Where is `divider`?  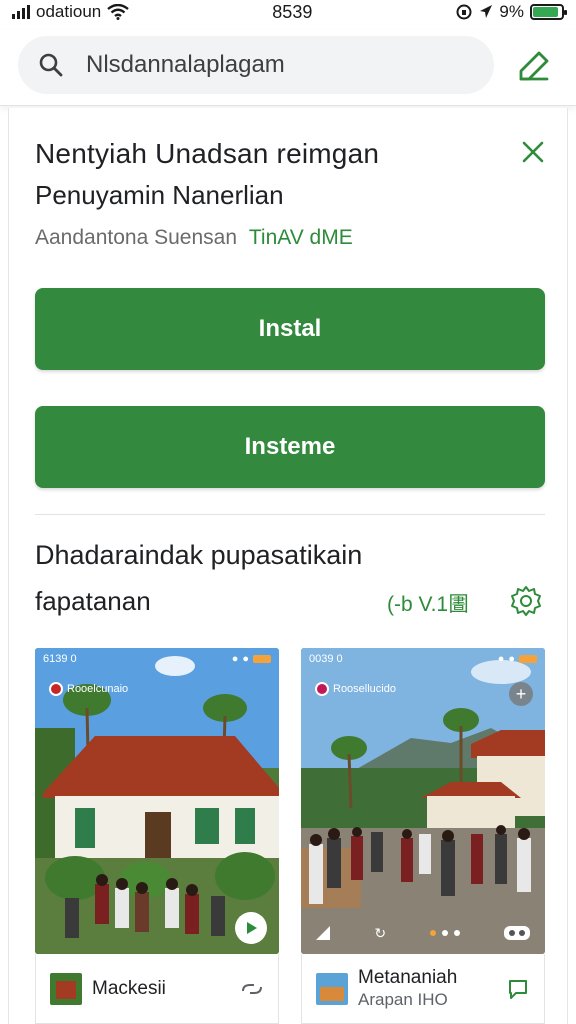
divider is located at coordinates (290, 514).